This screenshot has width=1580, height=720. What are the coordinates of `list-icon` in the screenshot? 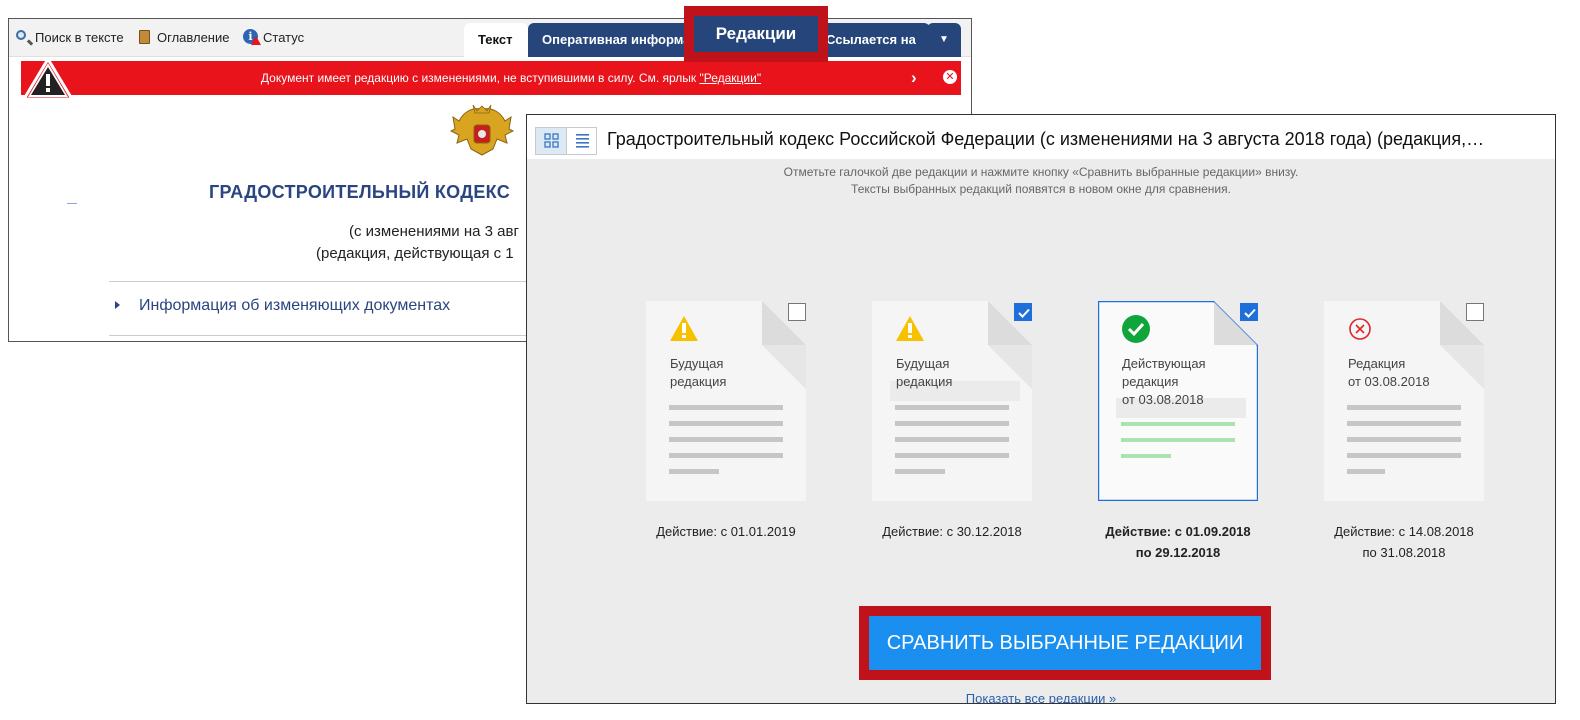 It's located at (582, 141).